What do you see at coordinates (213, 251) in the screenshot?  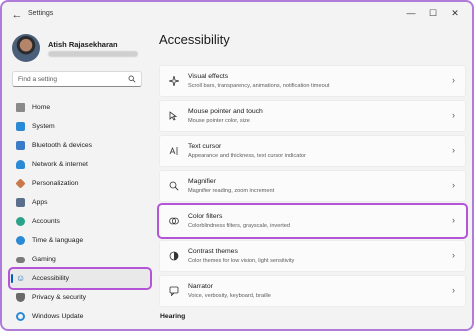 I see `card-title: Contrast themes` at bounding box center [213, 251].